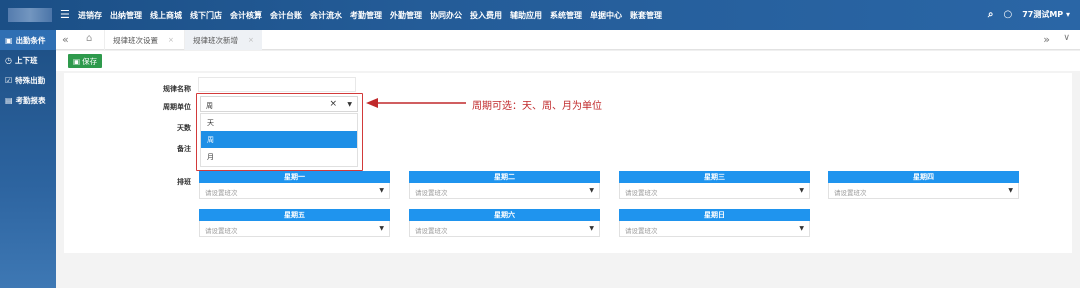 This screenshot has height=288, width=1080. I want to click on user-menu: 77测试MP ▾, so click(1046, 14).